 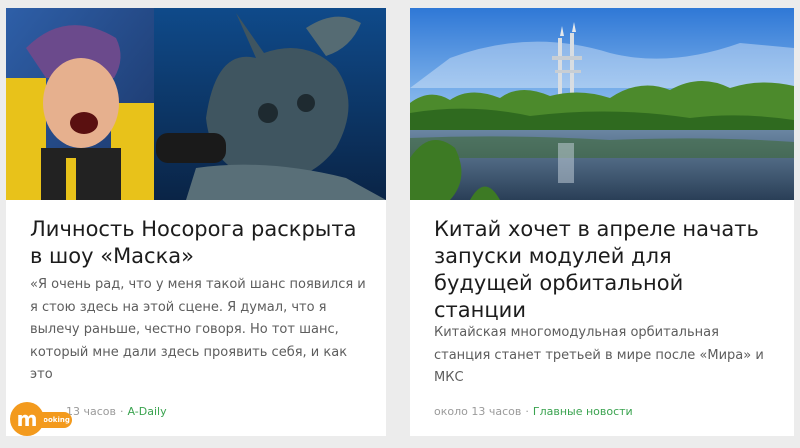 I want to click on logo-letter: m, so click(x=27, y=419).